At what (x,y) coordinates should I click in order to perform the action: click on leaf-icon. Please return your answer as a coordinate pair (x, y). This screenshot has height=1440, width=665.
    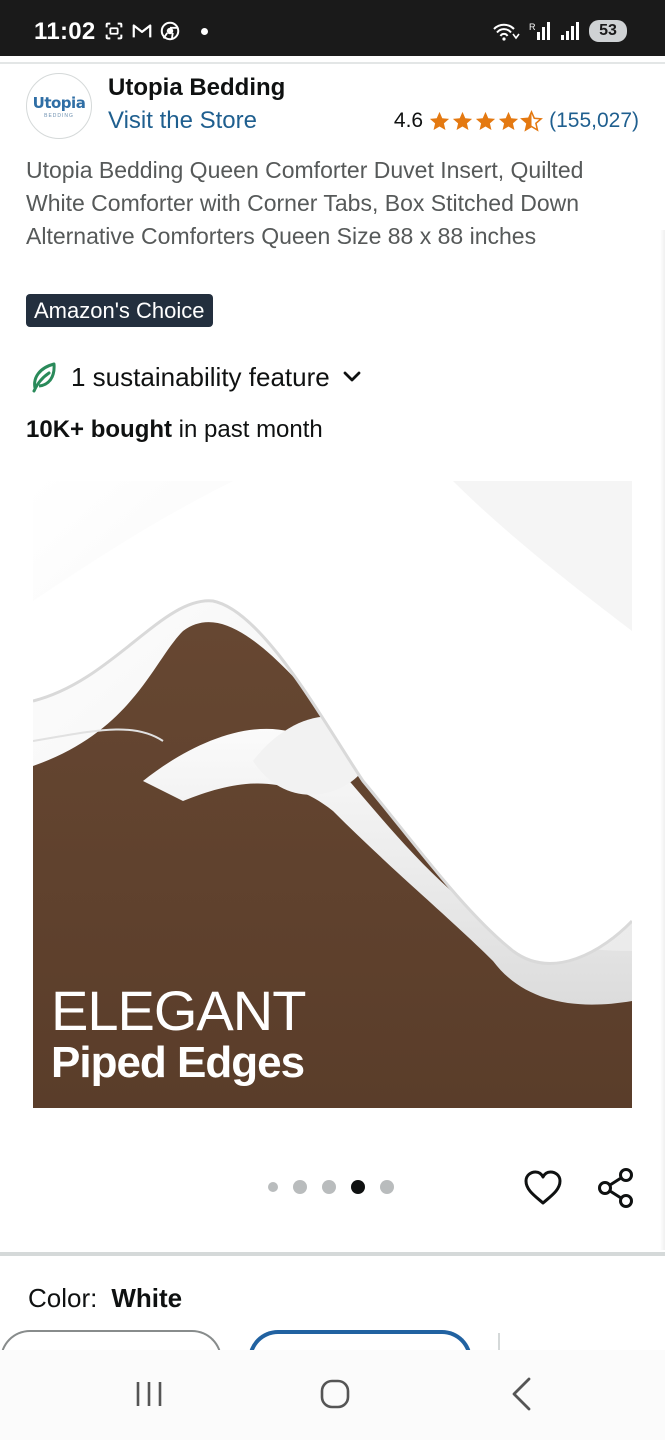
    Looking at the image, I should click on (44, 377).